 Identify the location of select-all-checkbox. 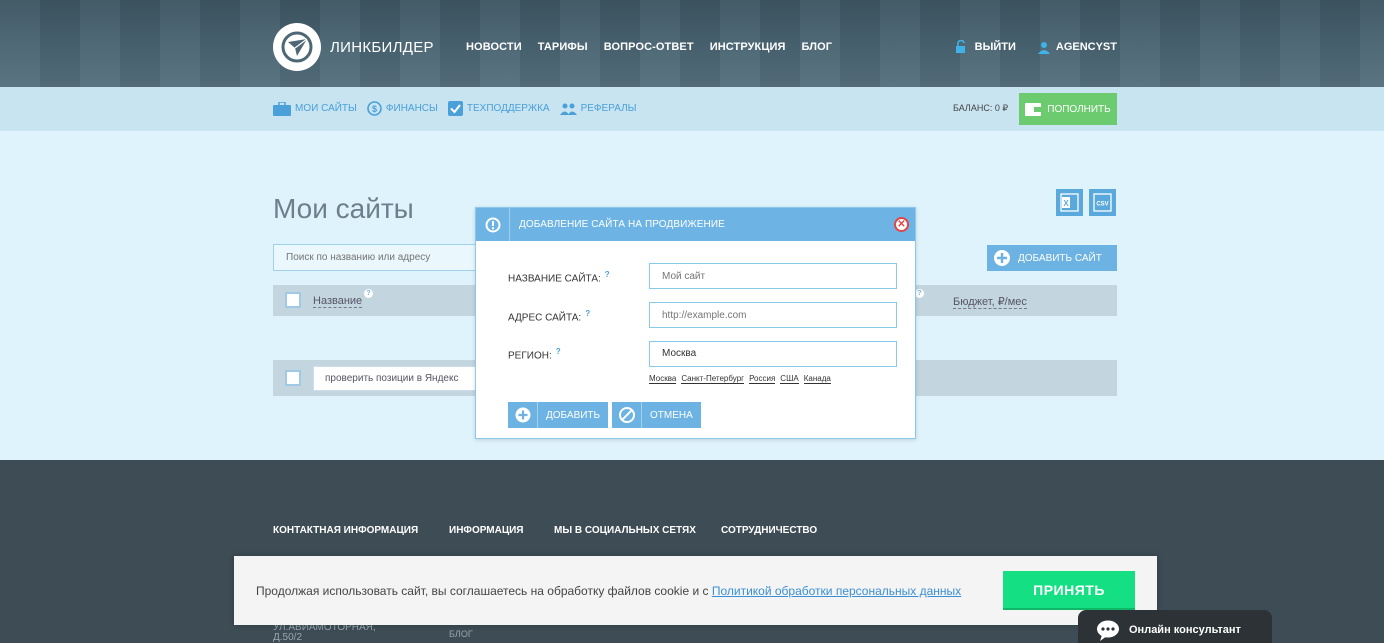
(293, 300).